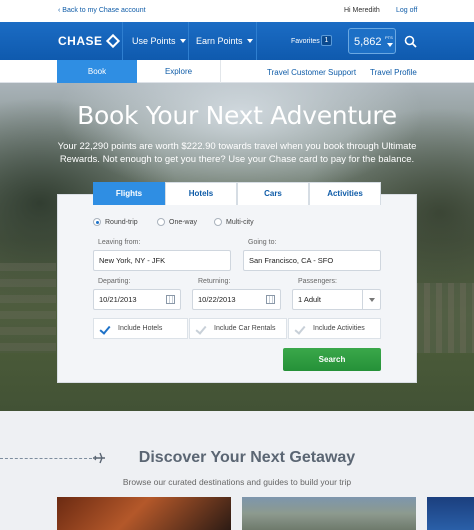 This screenshot has height=530, width=474. I want to click on include-activities-checkbox: Include Activities, so click(334, 328).